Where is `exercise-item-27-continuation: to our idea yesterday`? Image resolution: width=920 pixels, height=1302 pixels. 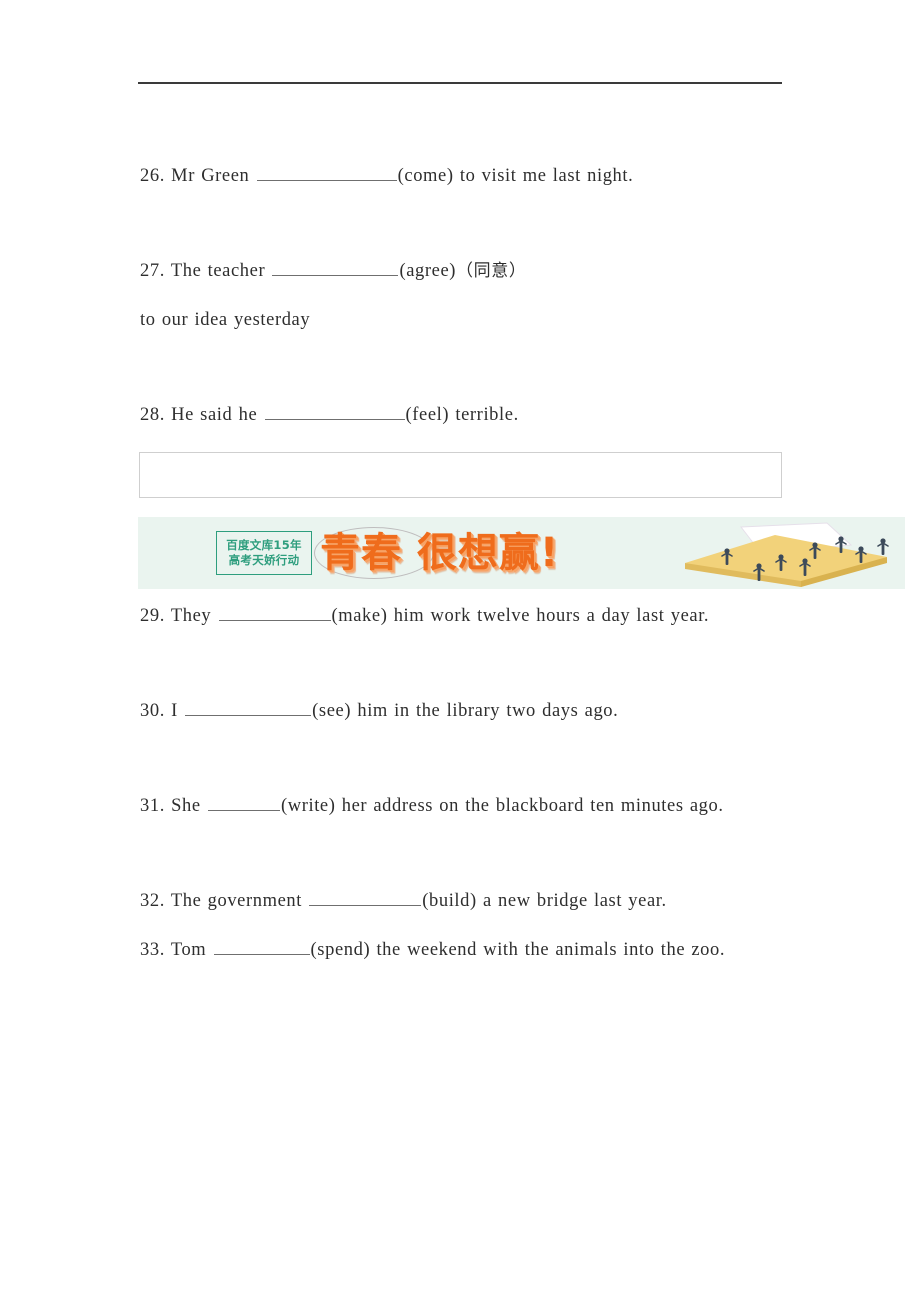
exercise-item-27-continuation: to our idea yesterday is located at coordinates (462, 320).